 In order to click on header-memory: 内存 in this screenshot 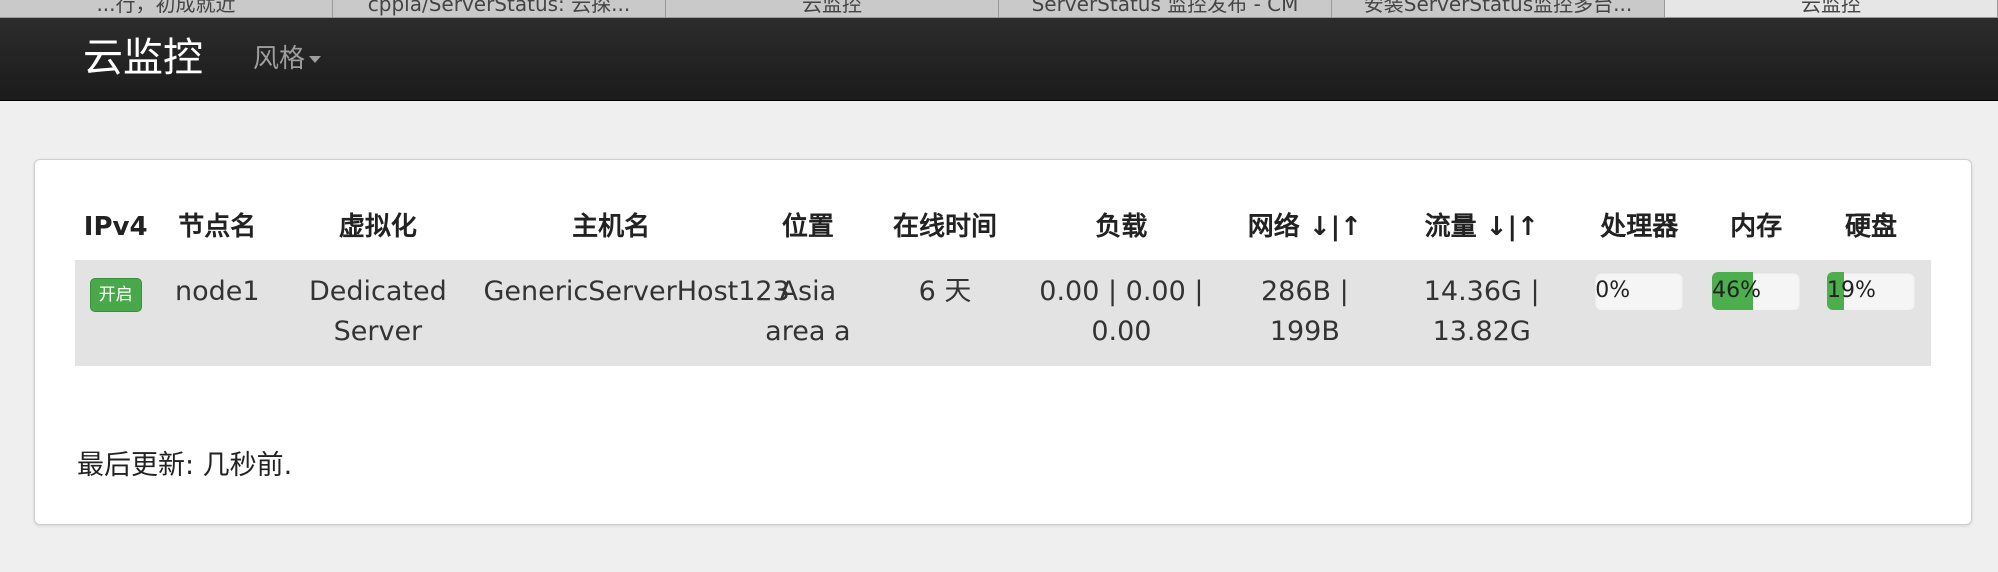, I will do `click(1756, 234)`.